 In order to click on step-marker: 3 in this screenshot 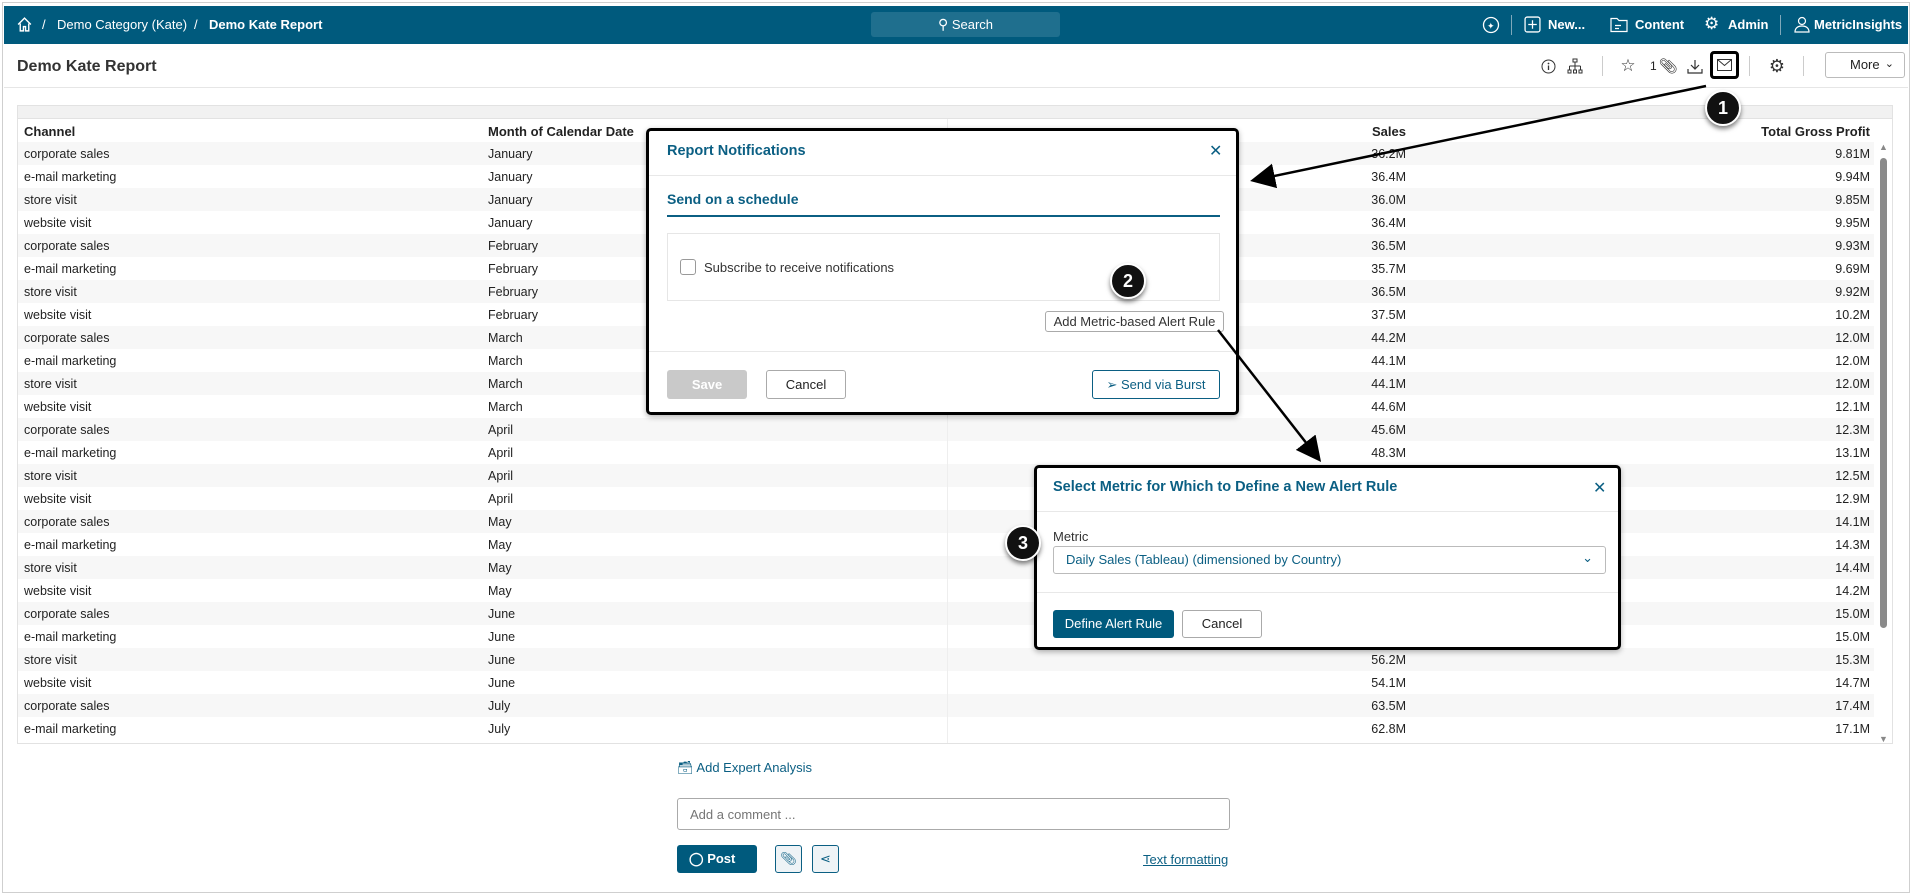, I will do `click(1023, 543)`.